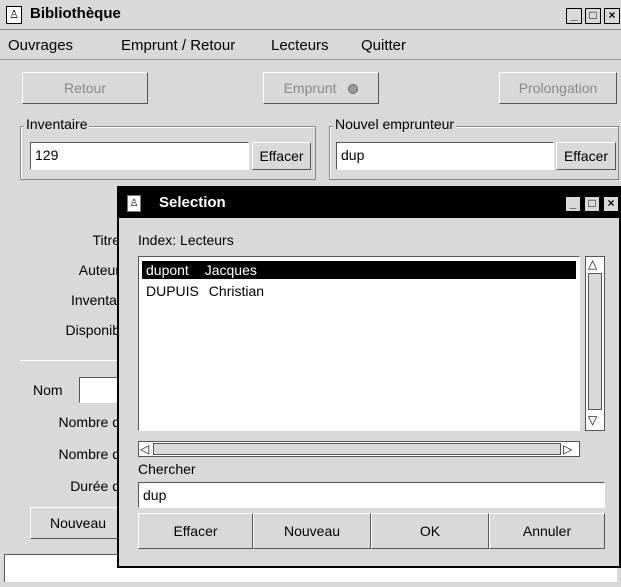 The width and height of the screenshot is (621, 587). Describe the element at coordinates (312, 531) in the screenshot. I see `nouveau-button: Nouveau` at that location.